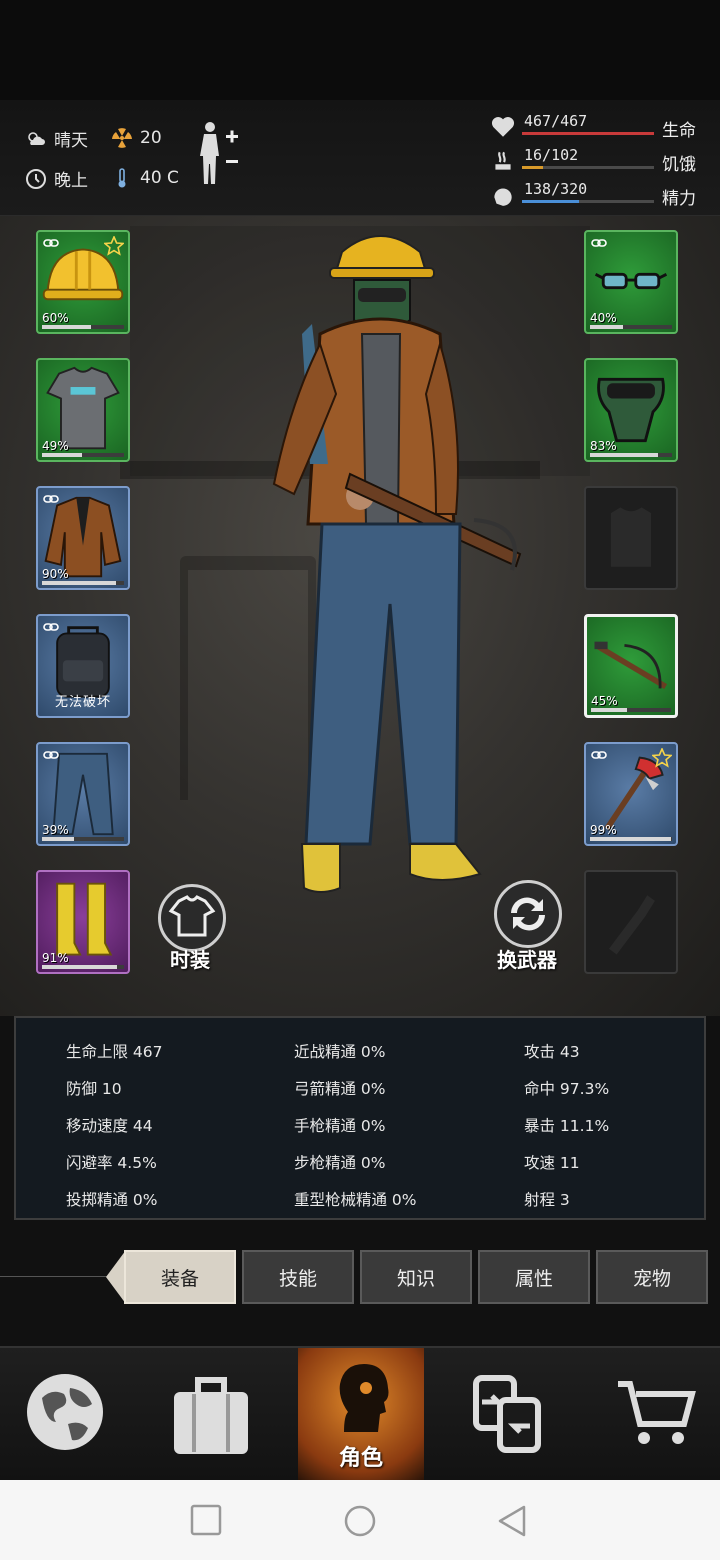 Image resolution: width=720 pixels, height=1560 pixels. What do you see at coordinates (631, 282) in the screenshot?
I see `equip-slot-glasses: 40%` at bounding box center [631, 282].